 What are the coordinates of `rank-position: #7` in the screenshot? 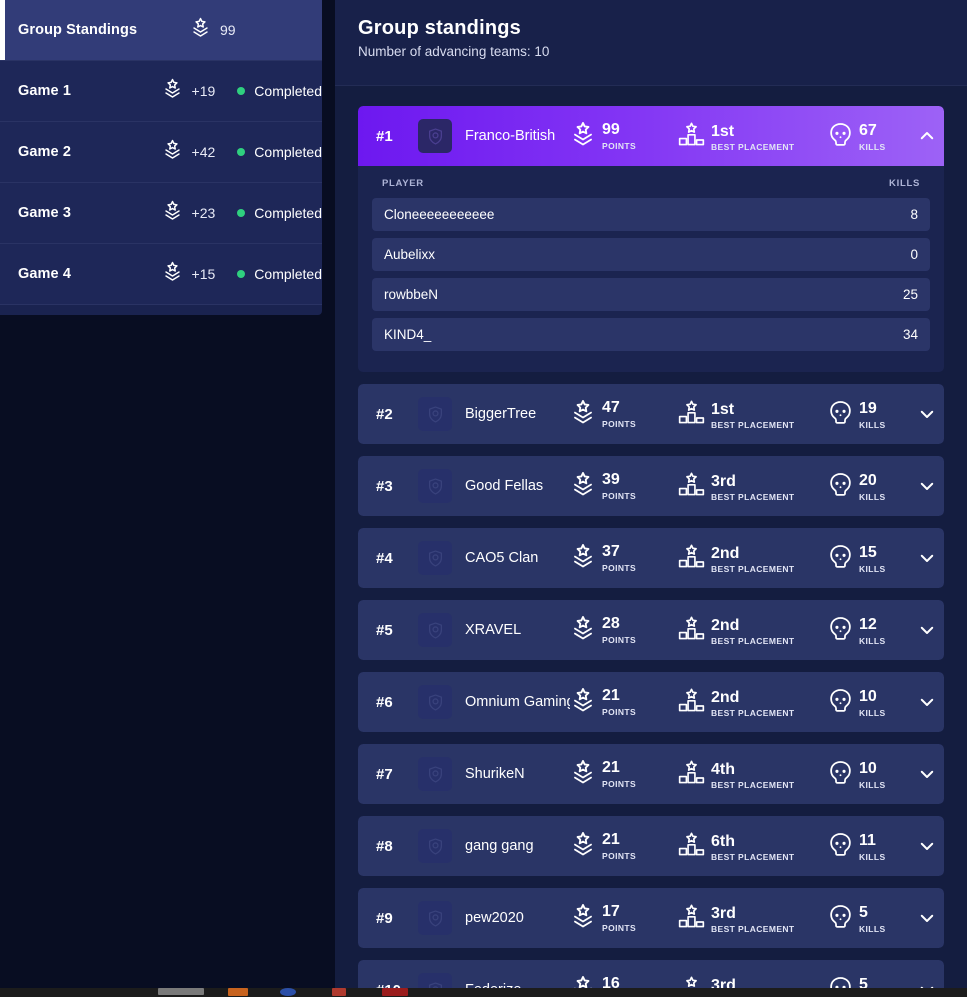 It's located at (384, 774).